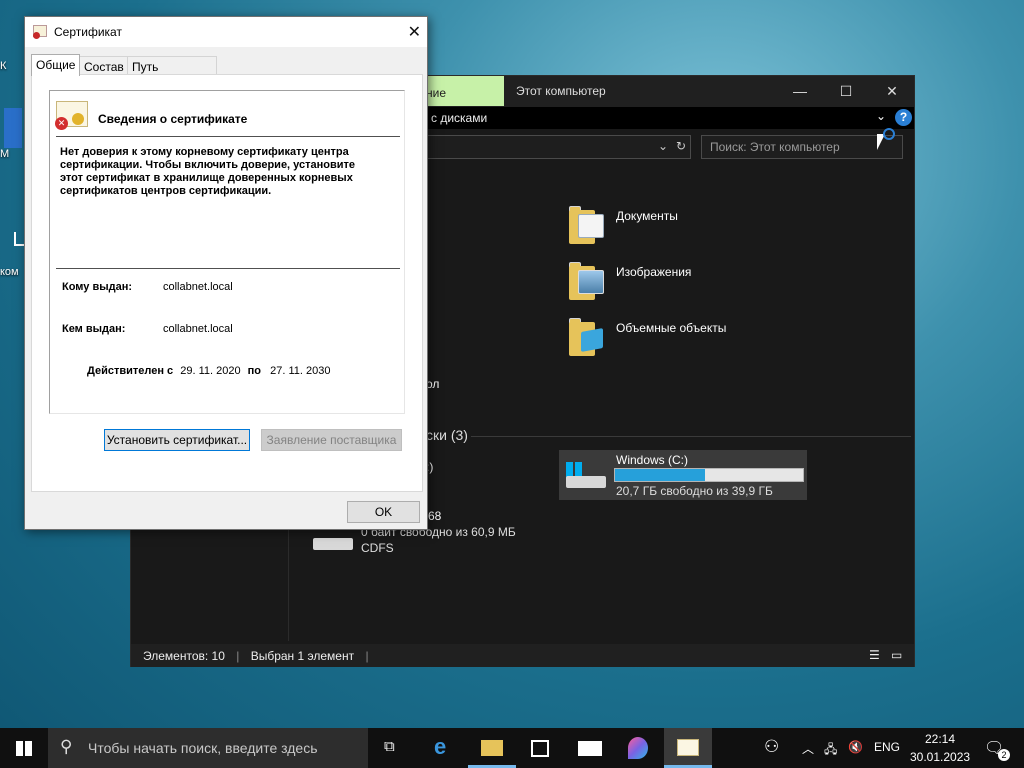  What do you see at coordinates (465, 91) in the screenshot?
I see `ribbon-tab-manage: ние` at bounding box center [465, 91].